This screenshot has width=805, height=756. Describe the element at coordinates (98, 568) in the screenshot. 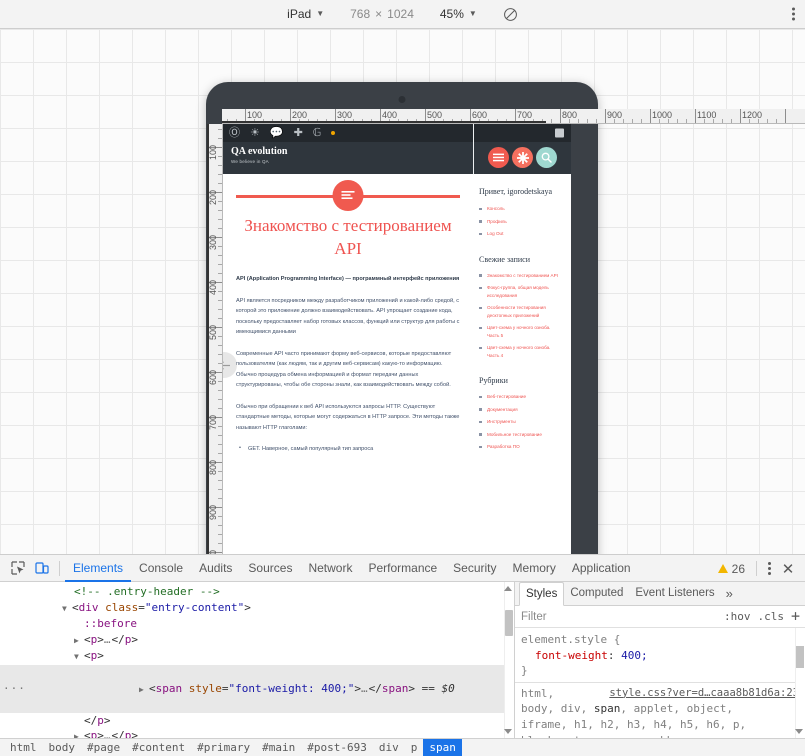

I see `tab-elements: Elements` at that location.